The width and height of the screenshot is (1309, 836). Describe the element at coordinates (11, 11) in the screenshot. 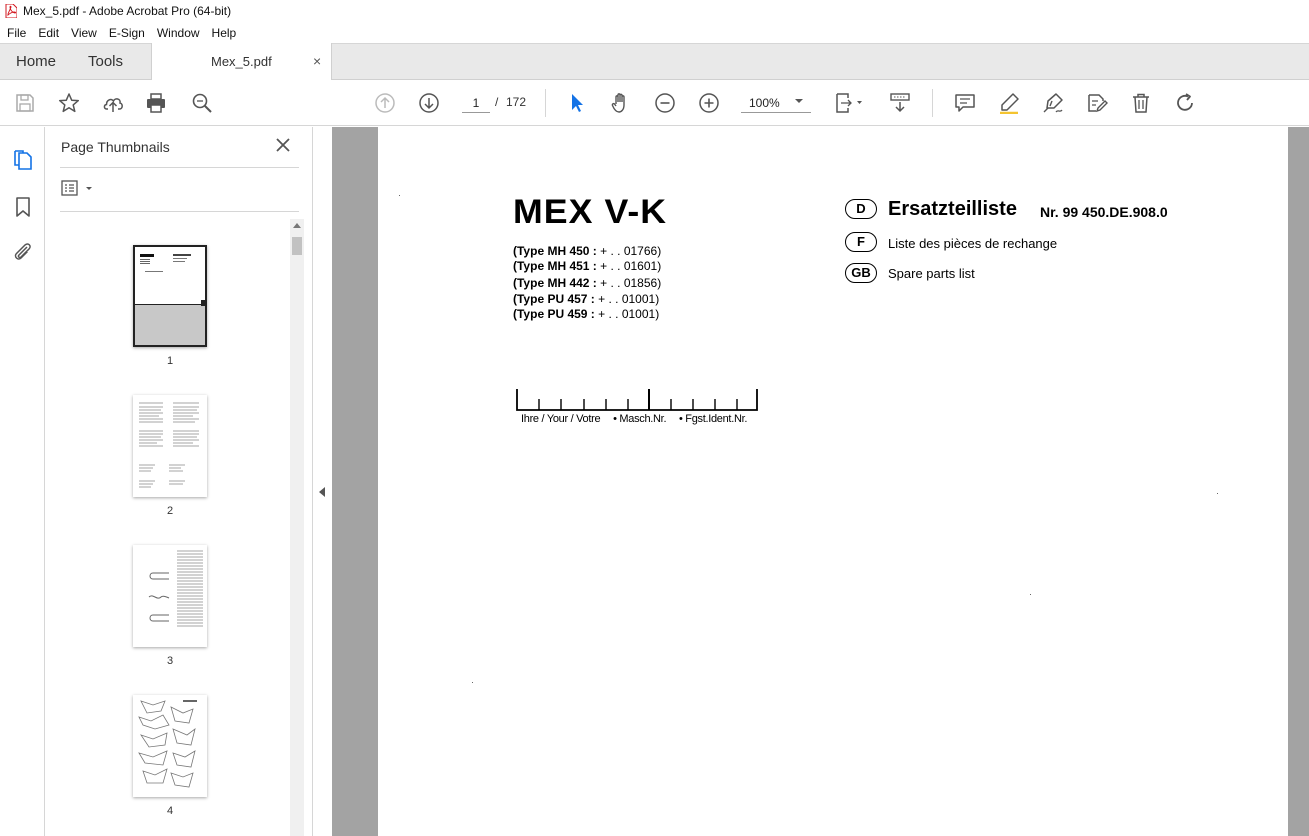

I see `pdf-app-icon` at that location.